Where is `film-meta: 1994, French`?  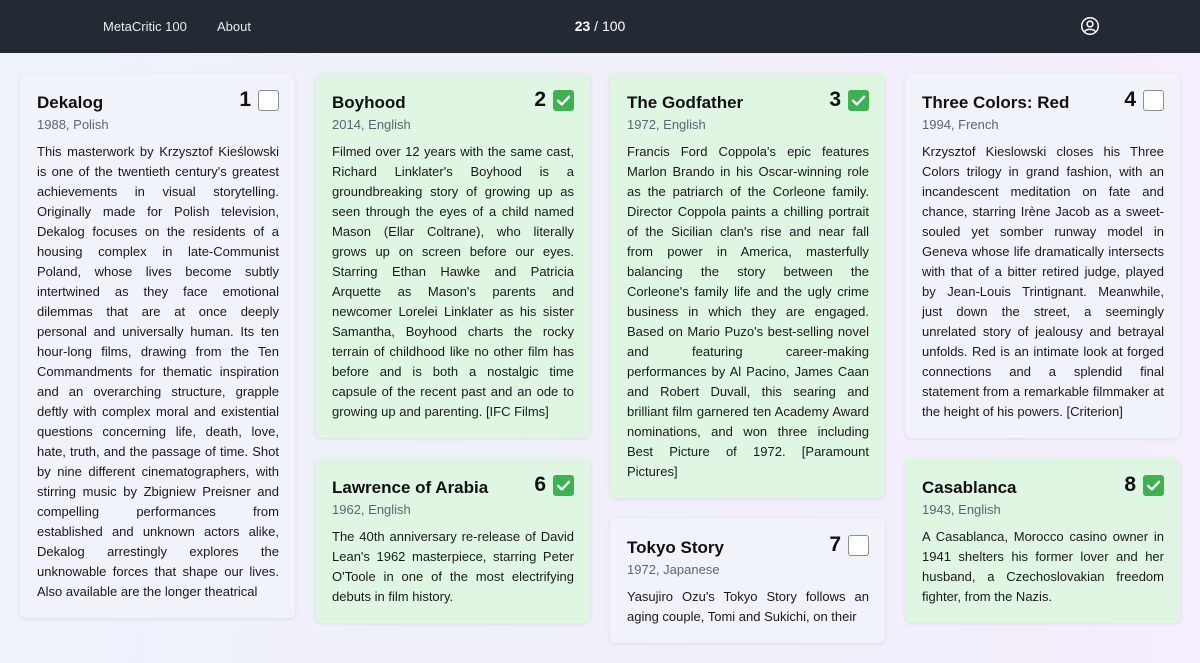 film-meta: 1994, French is located at coordinates (960, 124).